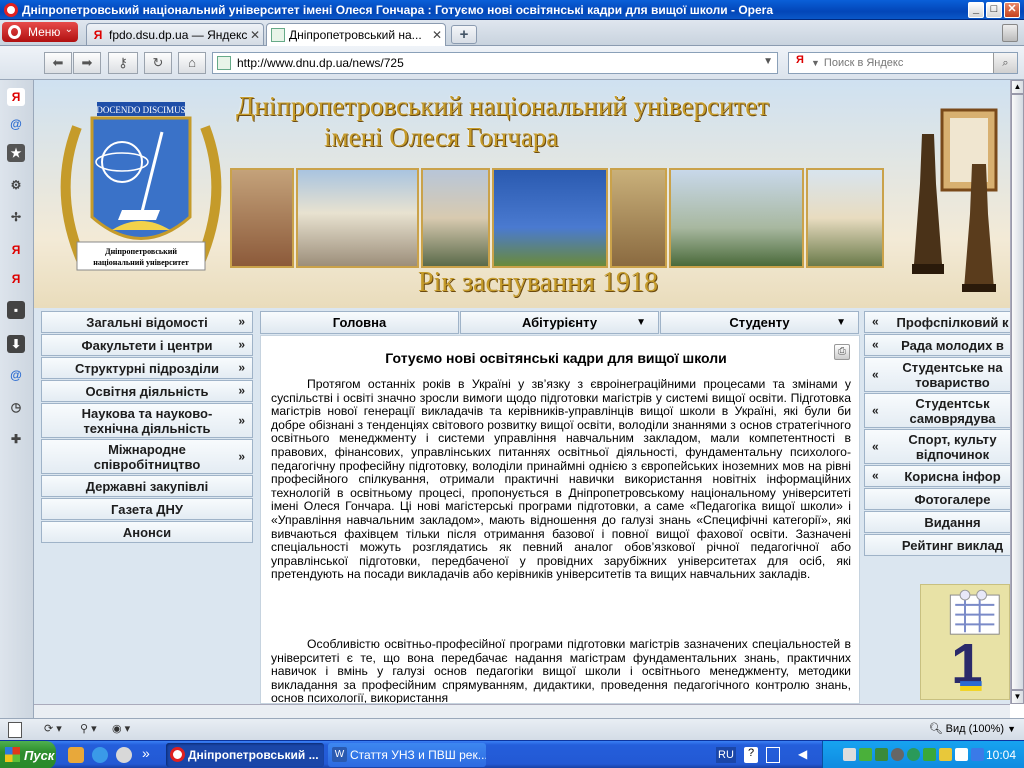 The image size is (1024, 768). I want to click on notes-icon: ▪, so click(16, 310).